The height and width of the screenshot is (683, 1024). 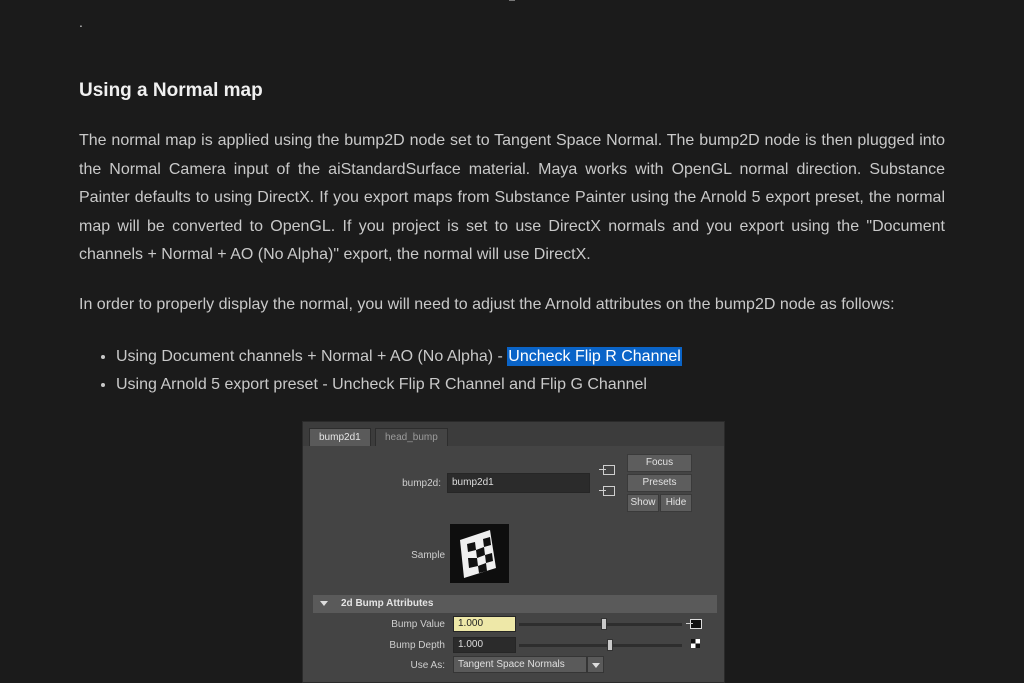 What do you see at coordinates (512, 0) in the screenshot?
I see `scroll-remnant` at bounding box center [512, 0].